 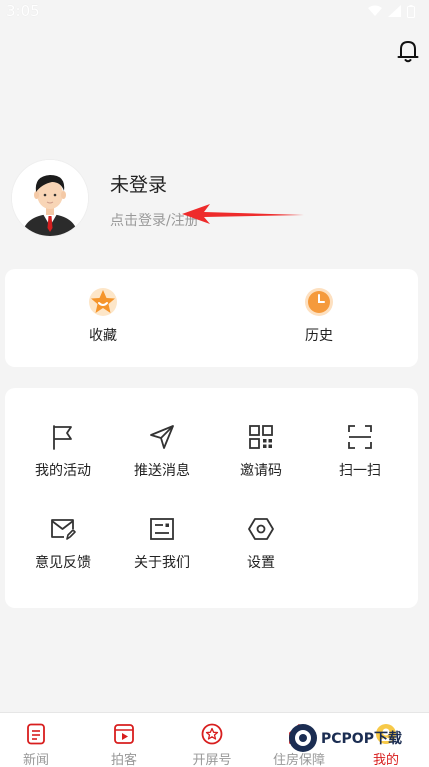 I want to click on about-us-button: 关于我们, so click(x=162, y=544).